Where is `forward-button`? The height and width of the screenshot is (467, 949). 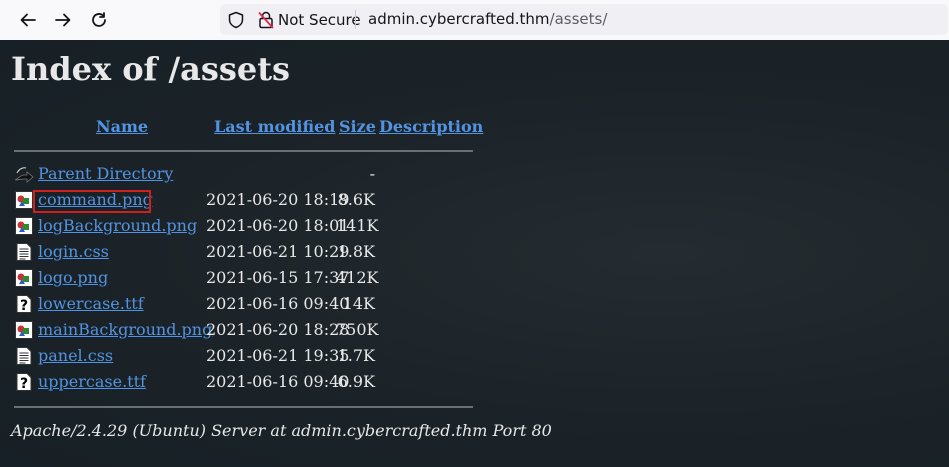 forward-button is located at coordinates (63, 20).